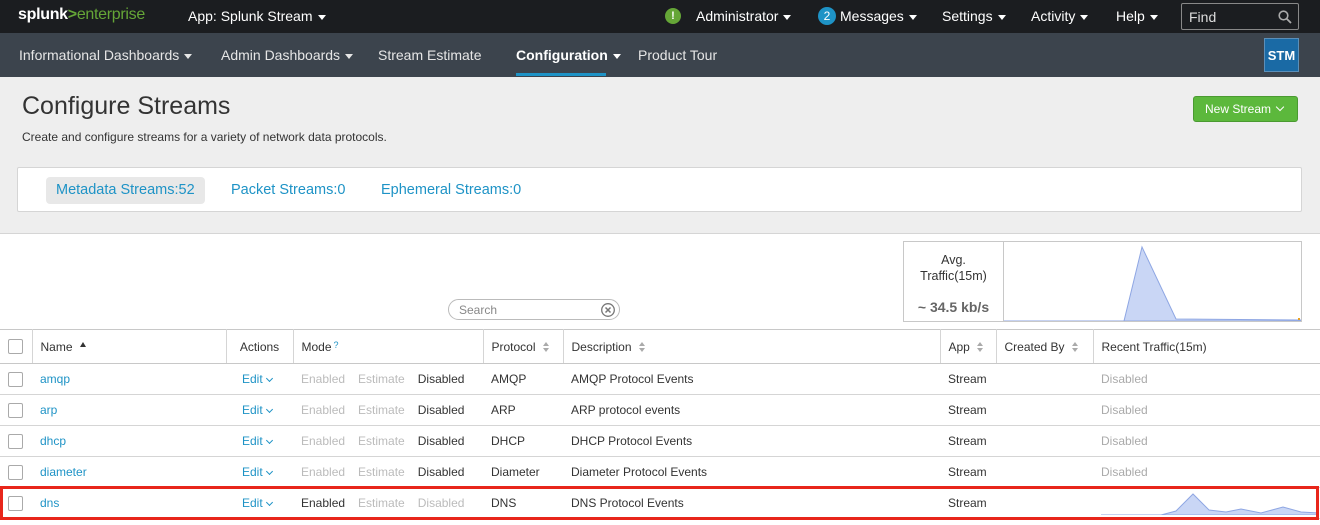 The height and width of the screenshot is (525, 1320). Describe the element at coordinates (529, 309) in the screenshot. I see `table-search-input` at that location.